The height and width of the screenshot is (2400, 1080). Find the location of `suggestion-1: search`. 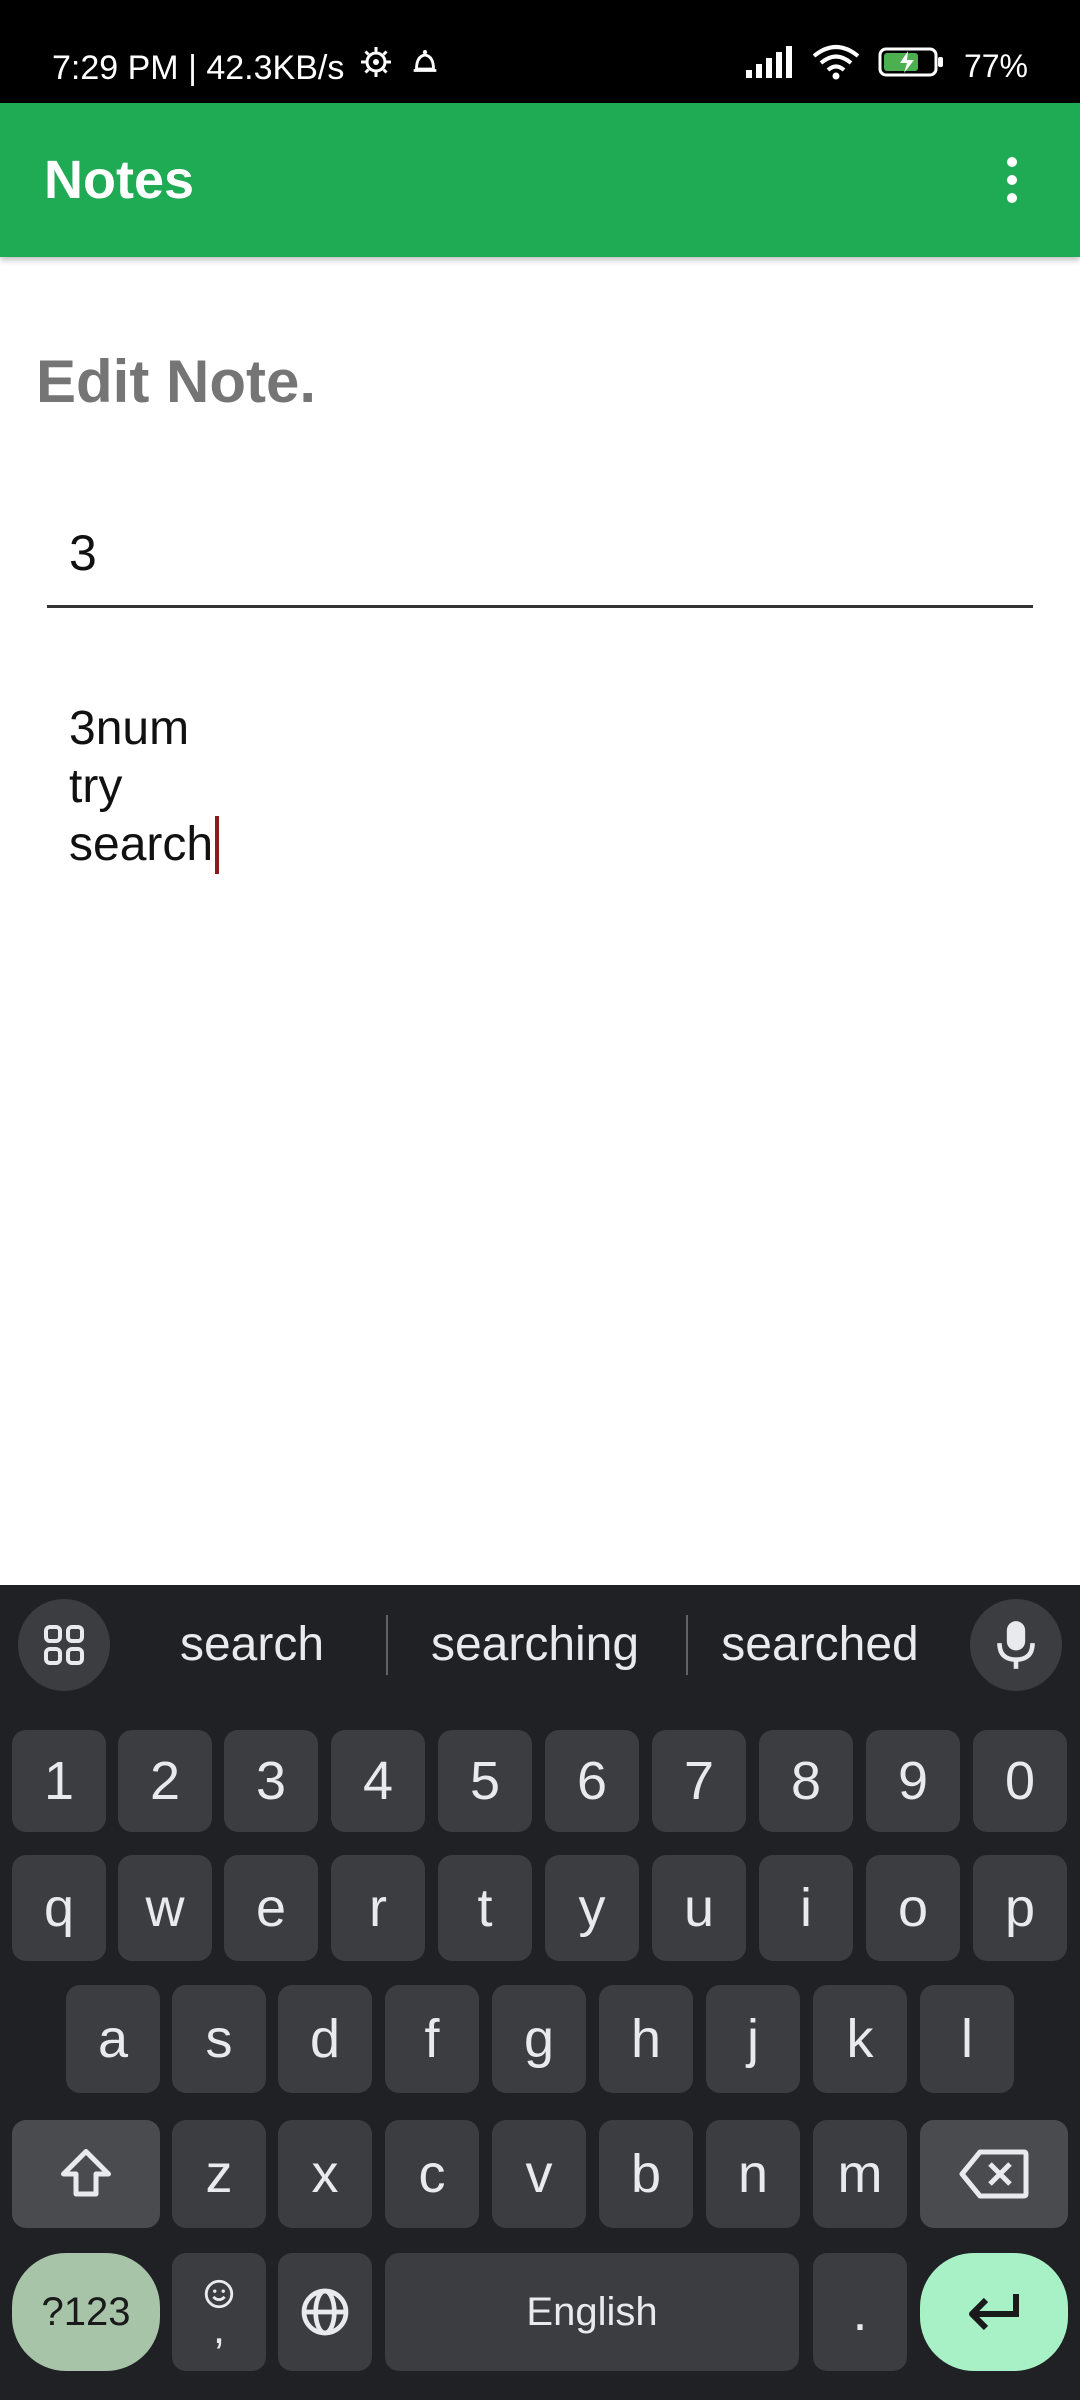

suggestion-1: search is located at coordinates (252, 1645).